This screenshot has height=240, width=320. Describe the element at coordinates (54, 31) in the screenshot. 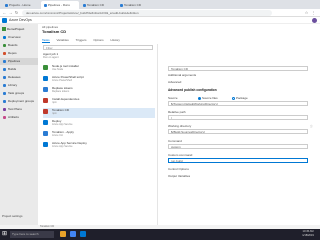

I see `page-title: Tonalism CD` at that location.